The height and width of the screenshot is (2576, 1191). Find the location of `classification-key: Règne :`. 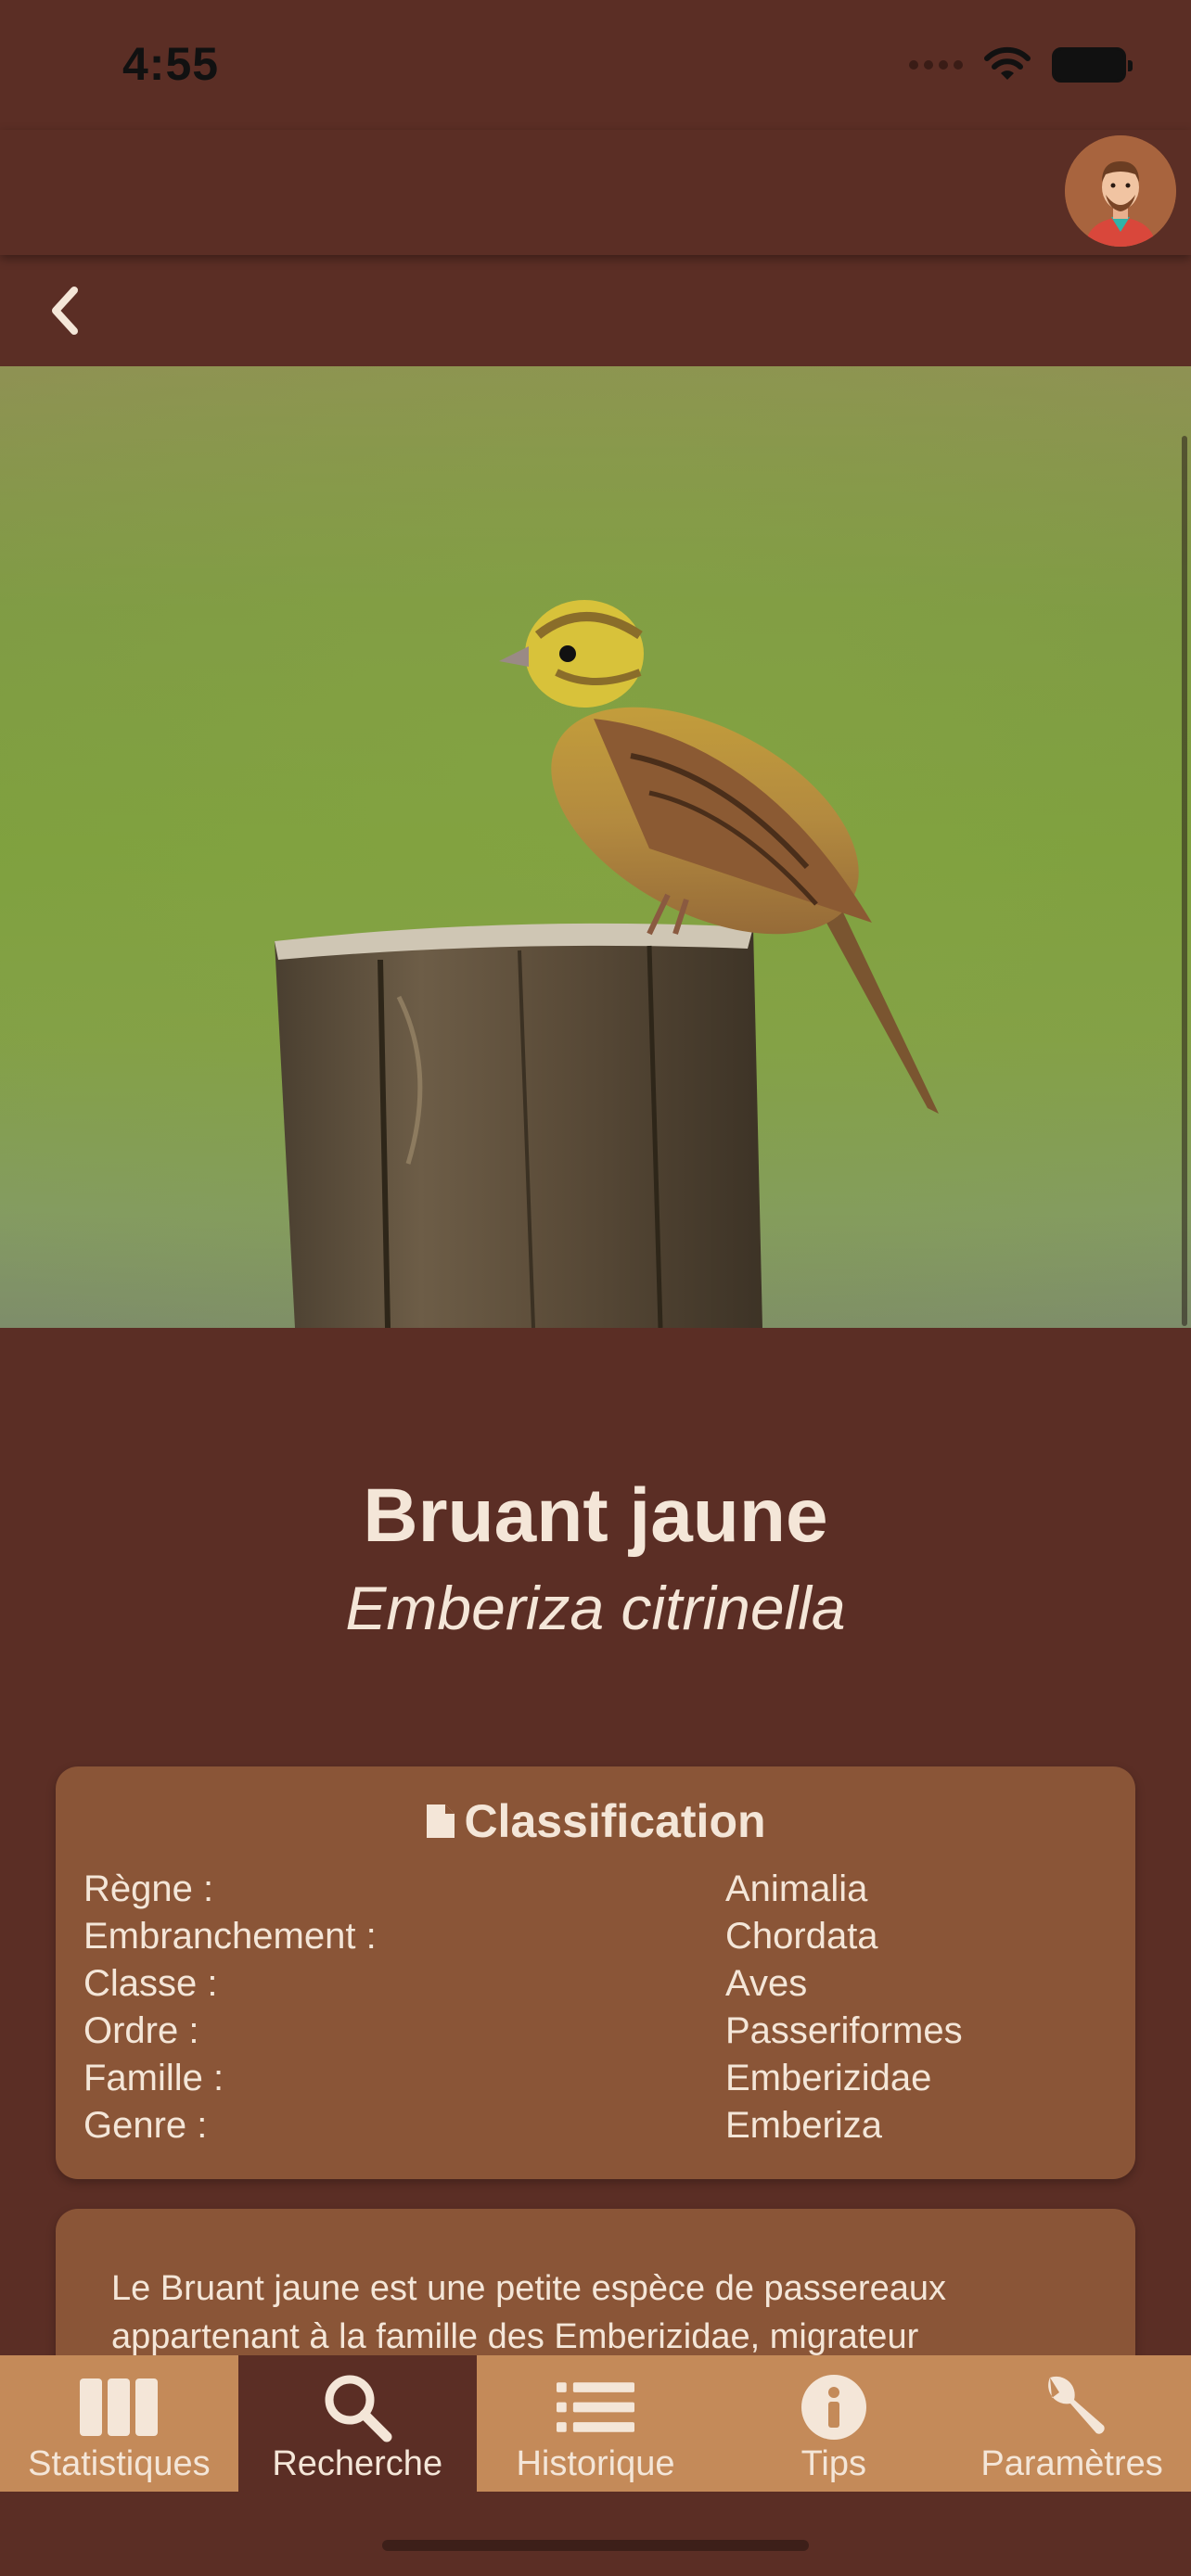

classification-key: Règne : is located at coordinates (148, 1888).